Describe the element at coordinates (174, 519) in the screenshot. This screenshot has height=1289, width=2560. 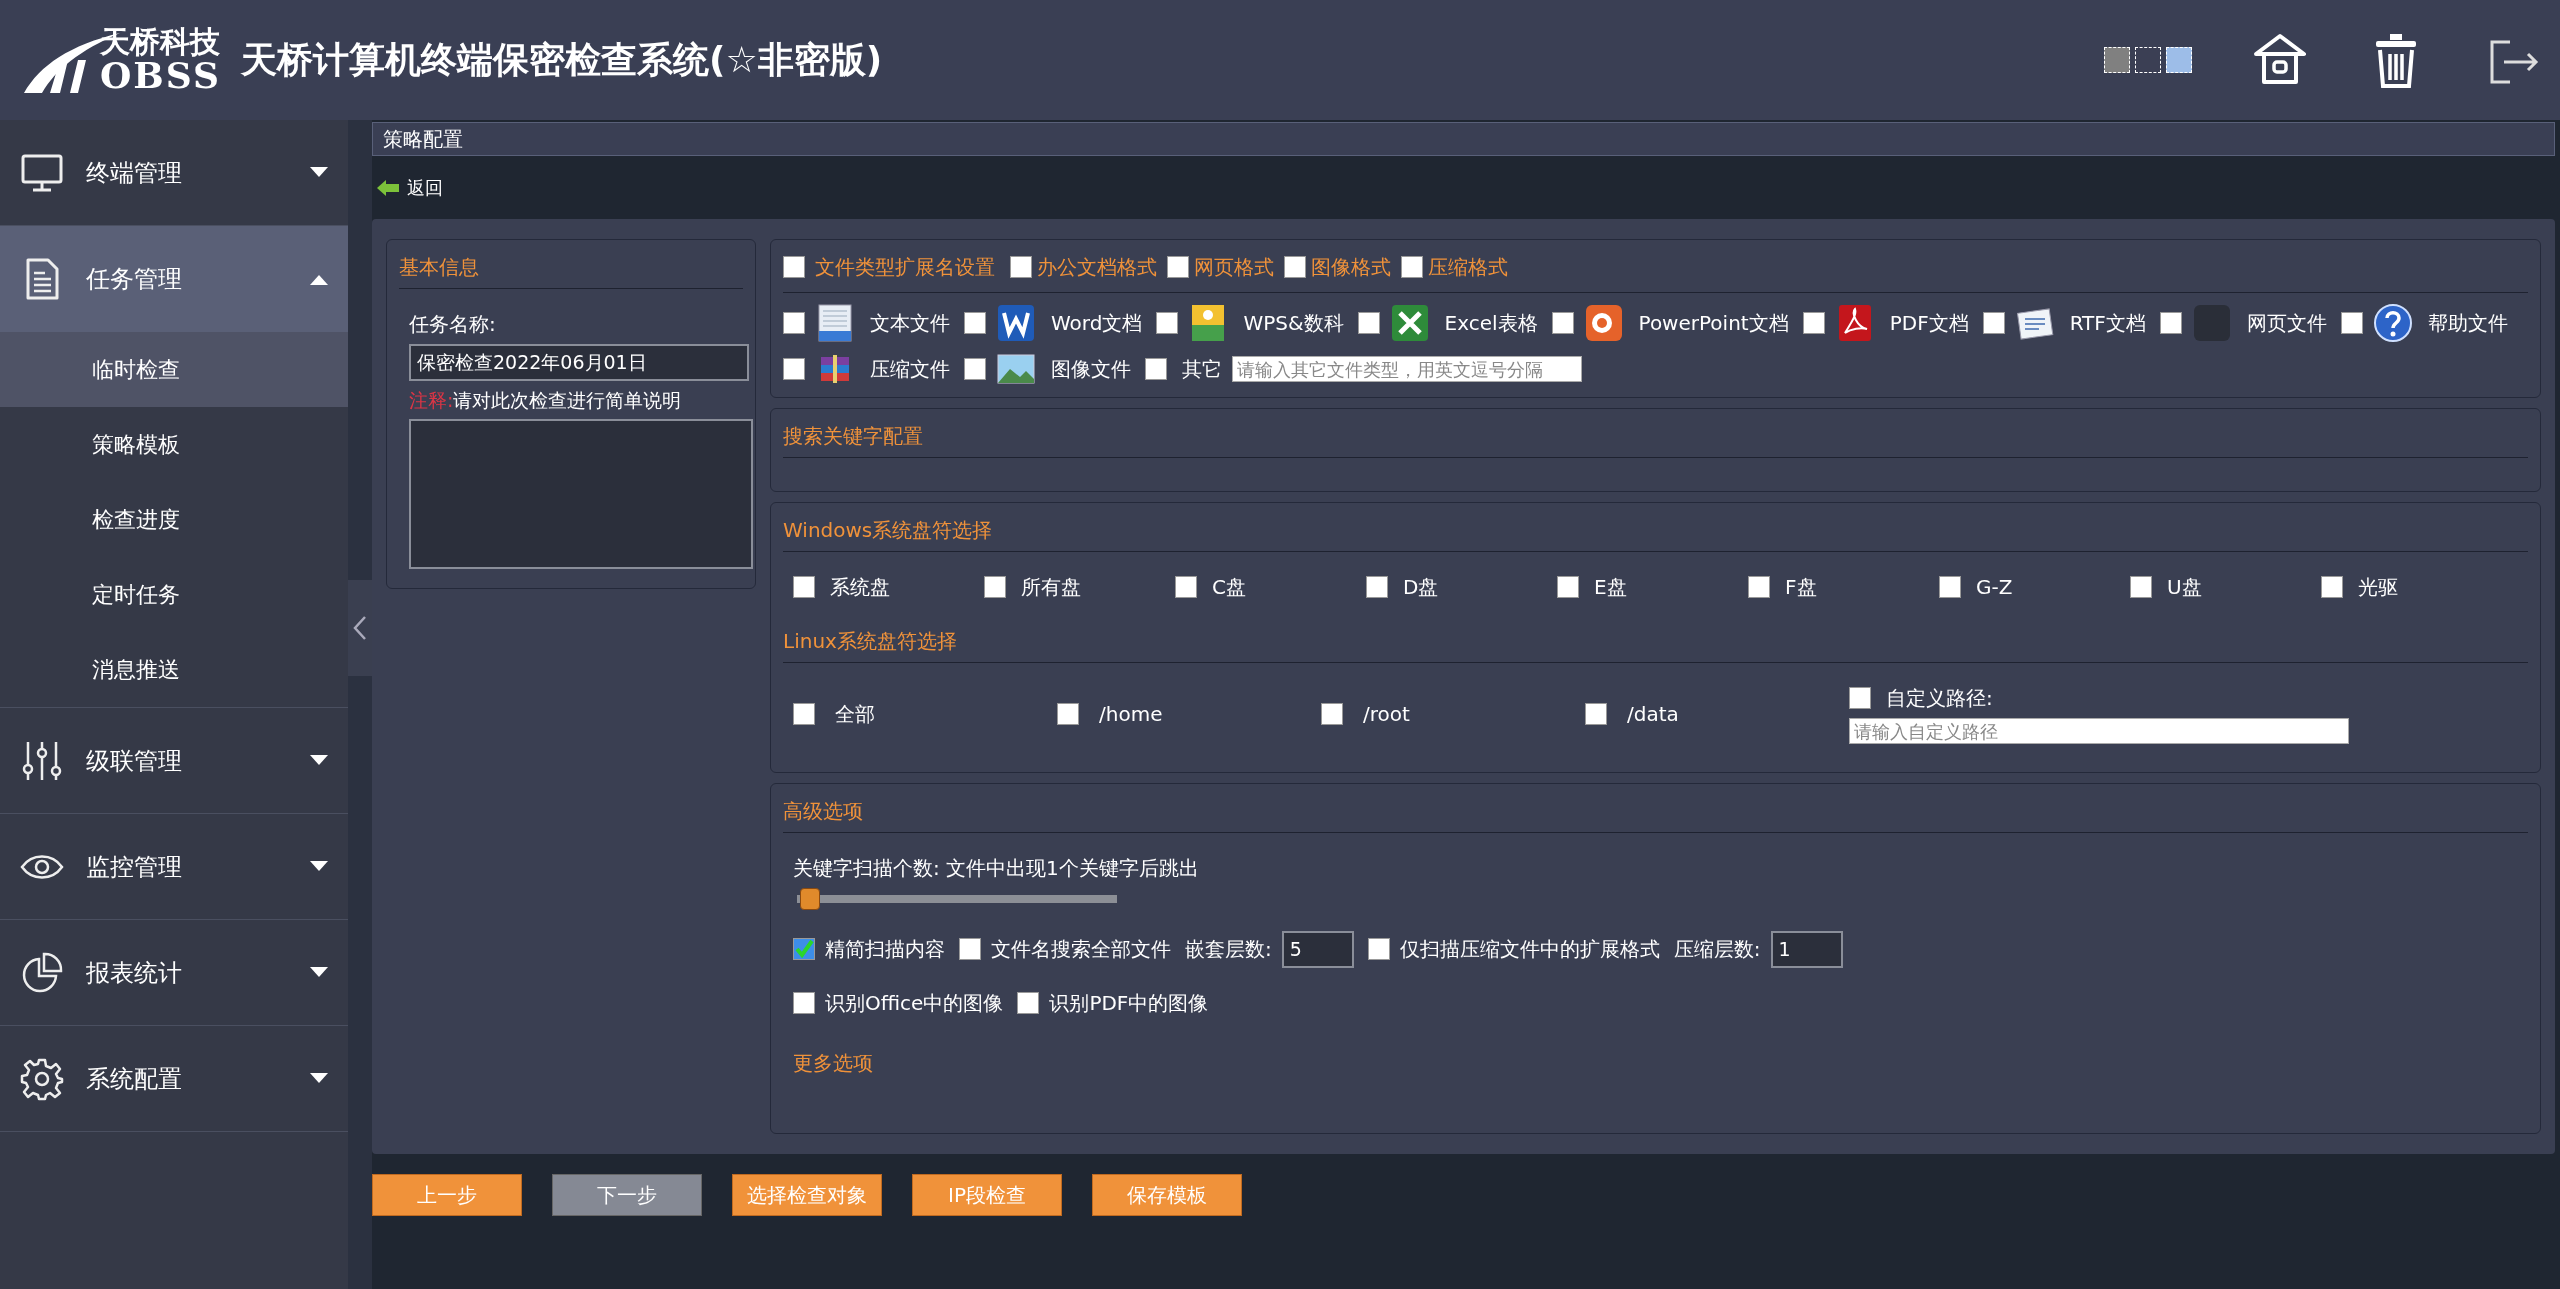
I see `sidebar-subitem: 检查进度` at that location.